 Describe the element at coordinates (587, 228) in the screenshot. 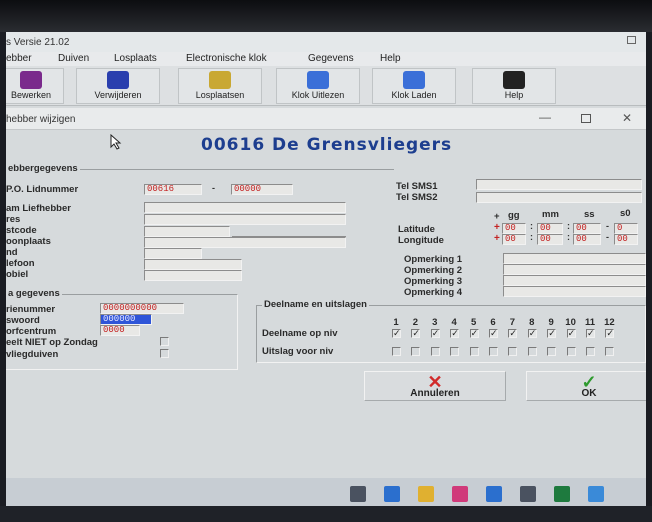

I see `latitude-ss-field: 00` at that location.